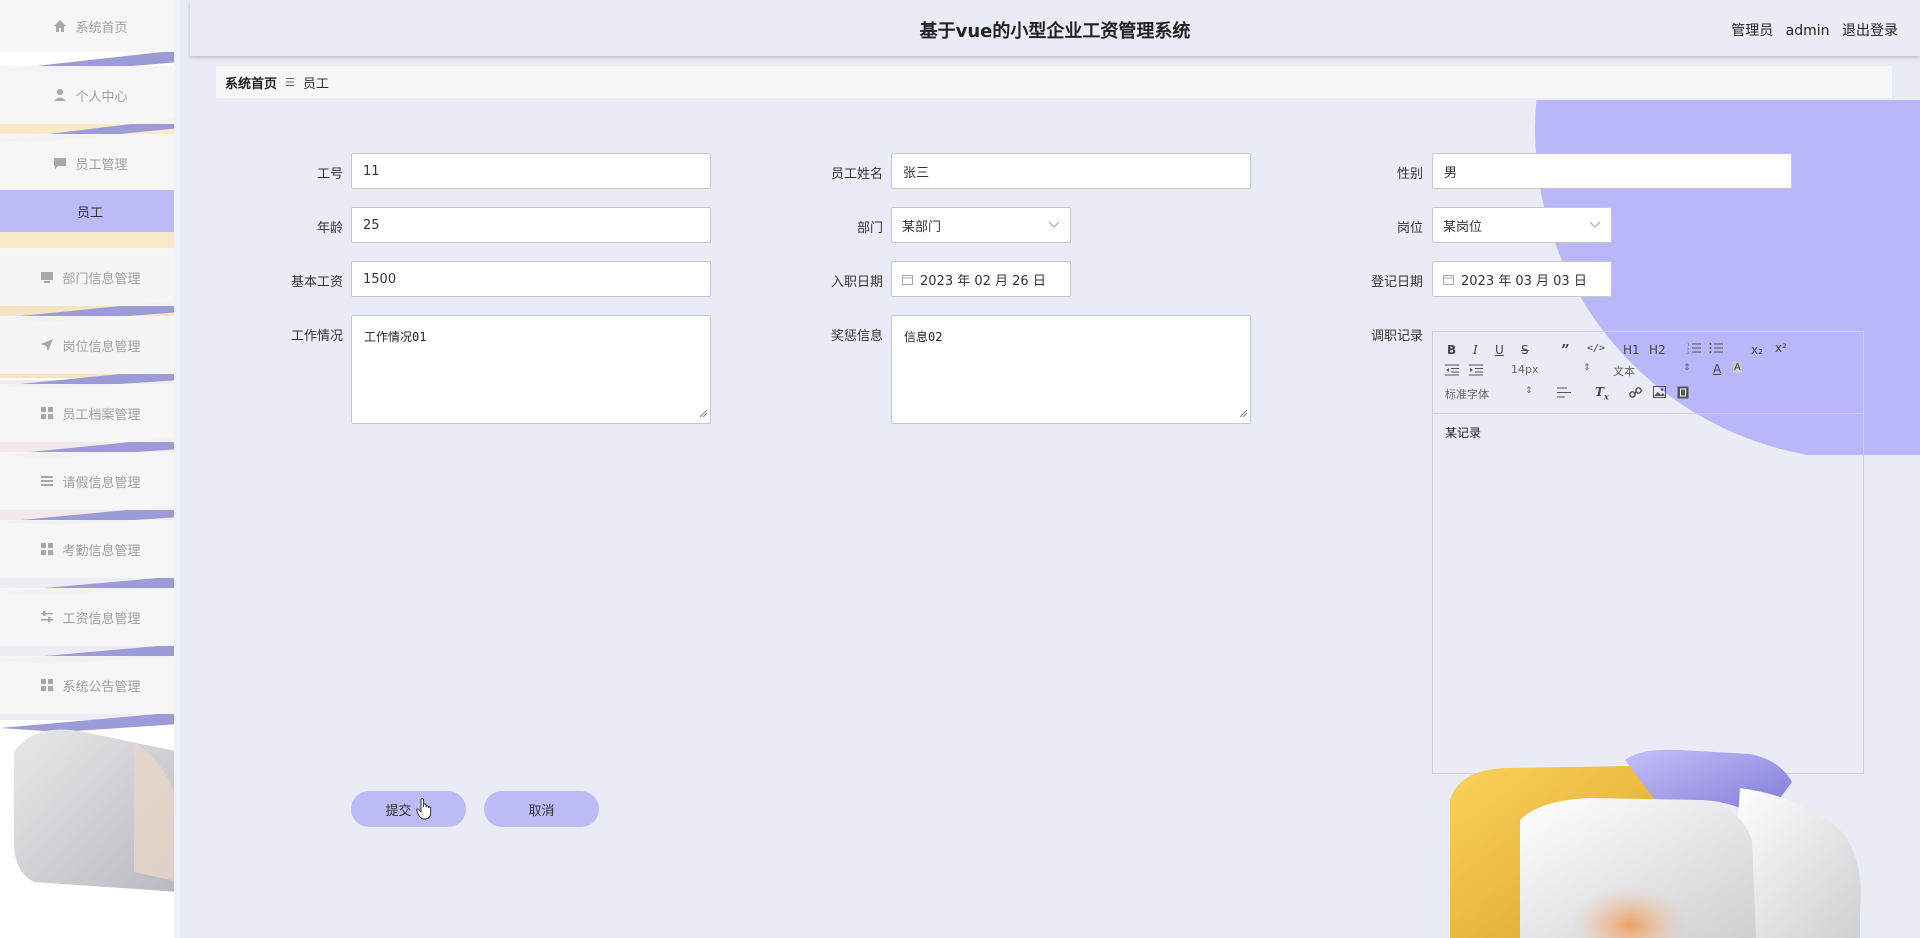  Describe the element at coordinates (1612, 171) in the screenshot. I see `gender-input: 男` at that location.